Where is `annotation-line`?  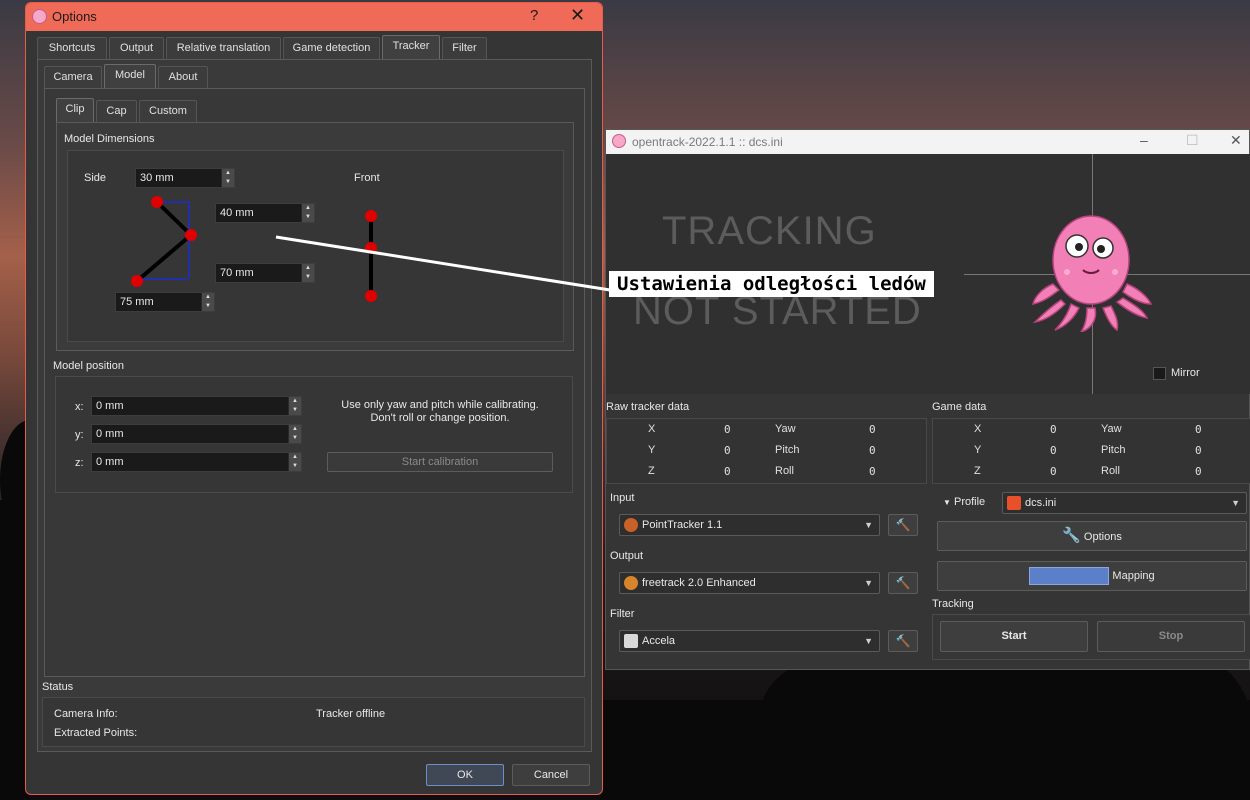
annotation-line is located at coordinates (443, 263).